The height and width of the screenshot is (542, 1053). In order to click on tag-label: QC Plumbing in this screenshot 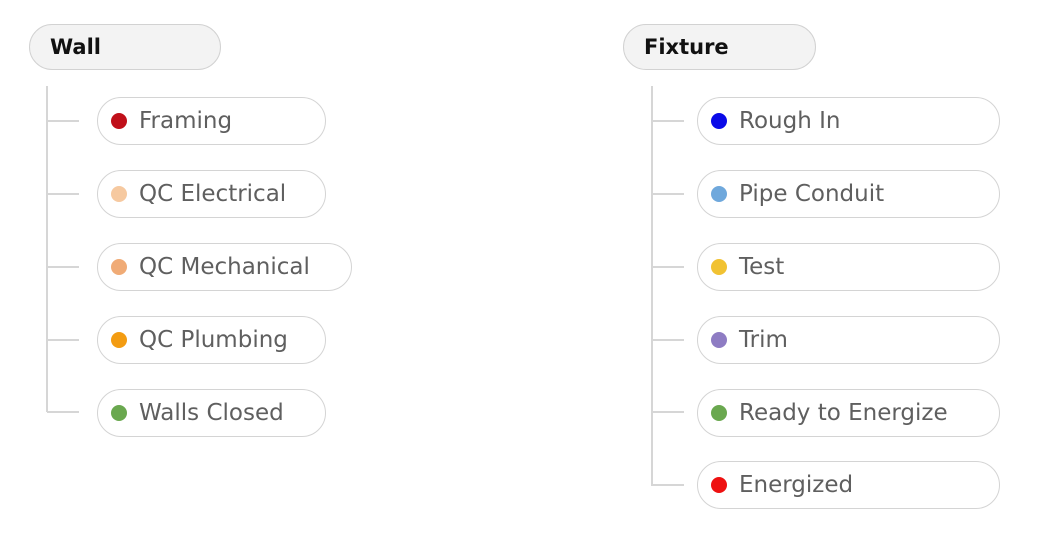, I will do `click(213, 340)`.